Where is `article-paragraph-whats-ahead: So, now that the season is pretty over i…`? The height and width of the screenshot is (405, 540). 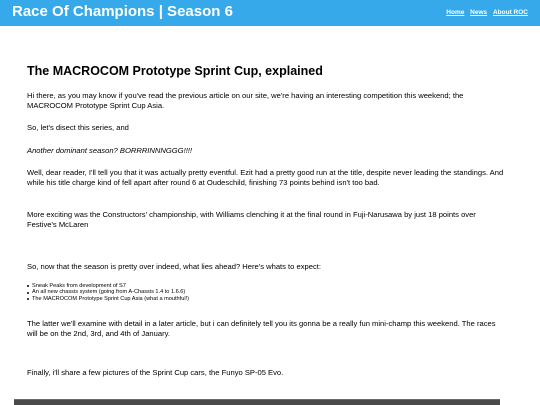 article-paragraph-whats-ahead: So, now that the season is pretty over i… is located at coordinates (174, 266).